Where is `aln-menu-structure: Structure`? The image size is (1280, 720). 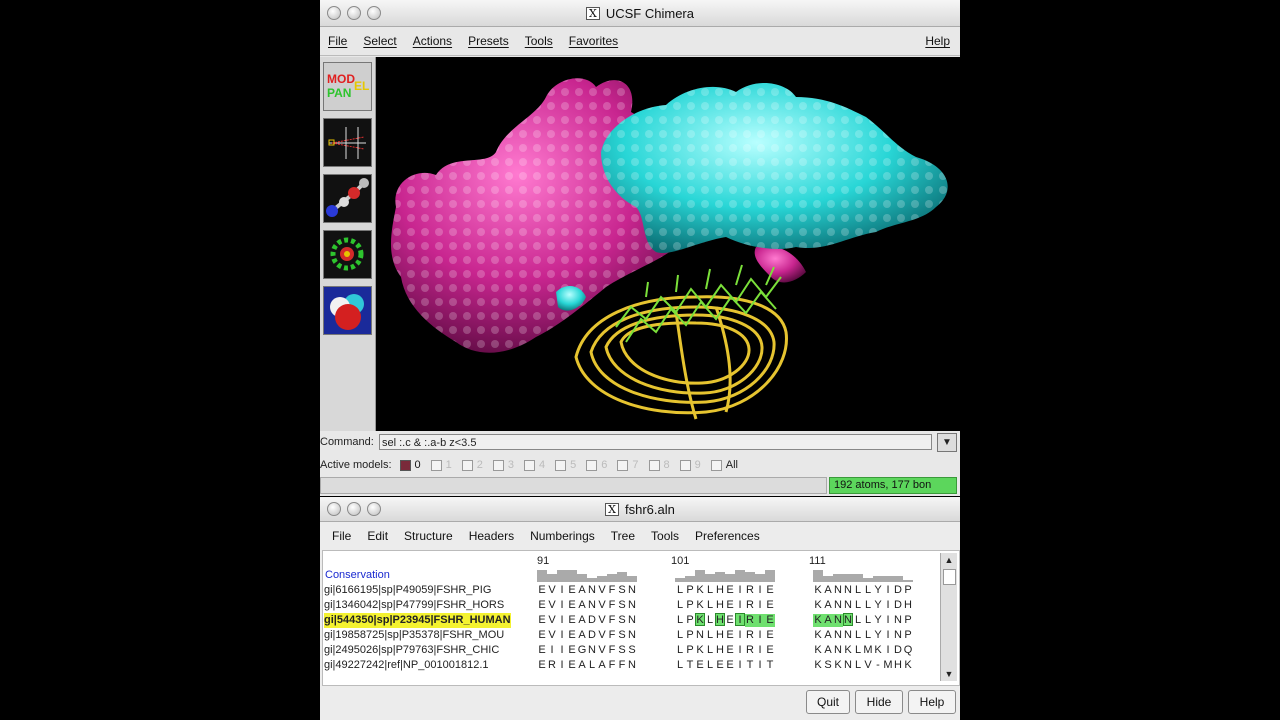
aln-menu-structure: Structure is located at coordinates (428, 536).